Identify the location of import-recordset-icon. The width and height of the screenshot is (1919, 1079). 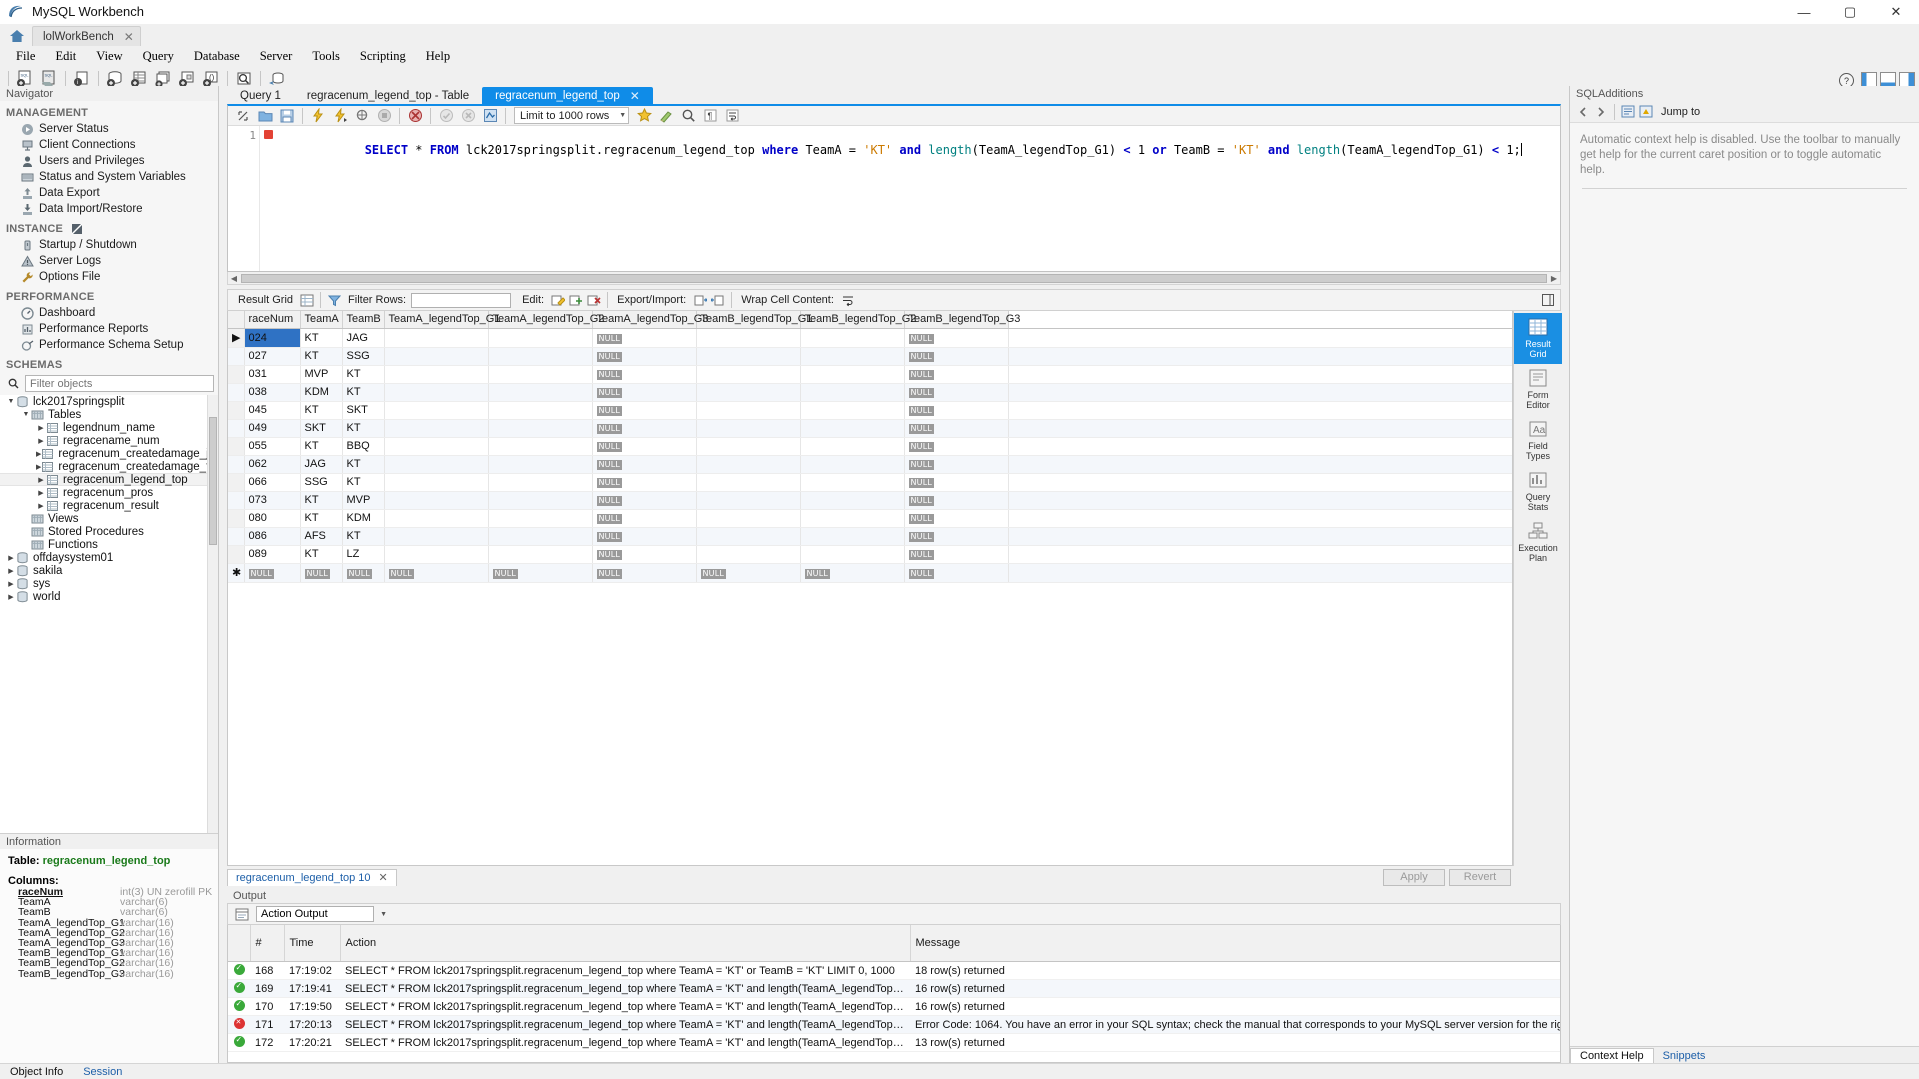
(718, 300).